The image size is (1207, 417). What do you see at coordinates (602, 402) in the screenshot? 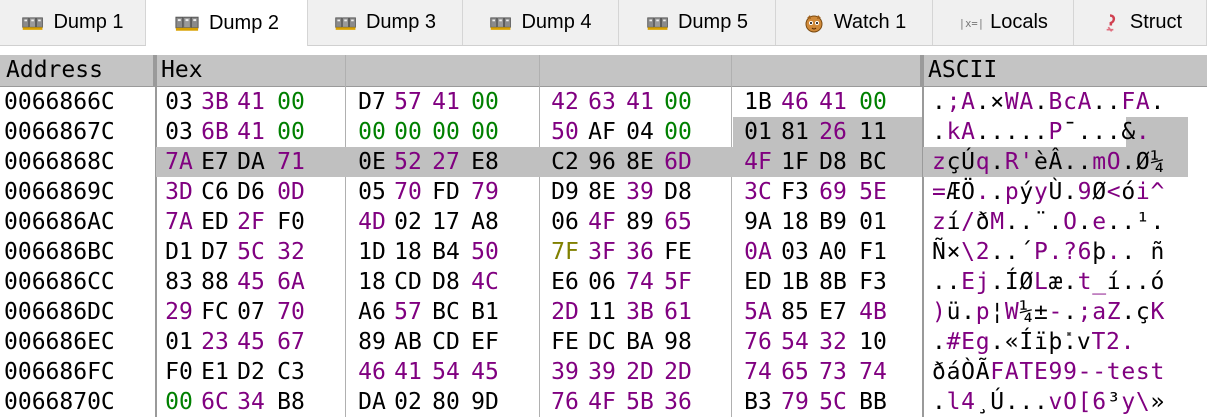
I see `hex-byte: 4F` at bounding box center [602, 402].